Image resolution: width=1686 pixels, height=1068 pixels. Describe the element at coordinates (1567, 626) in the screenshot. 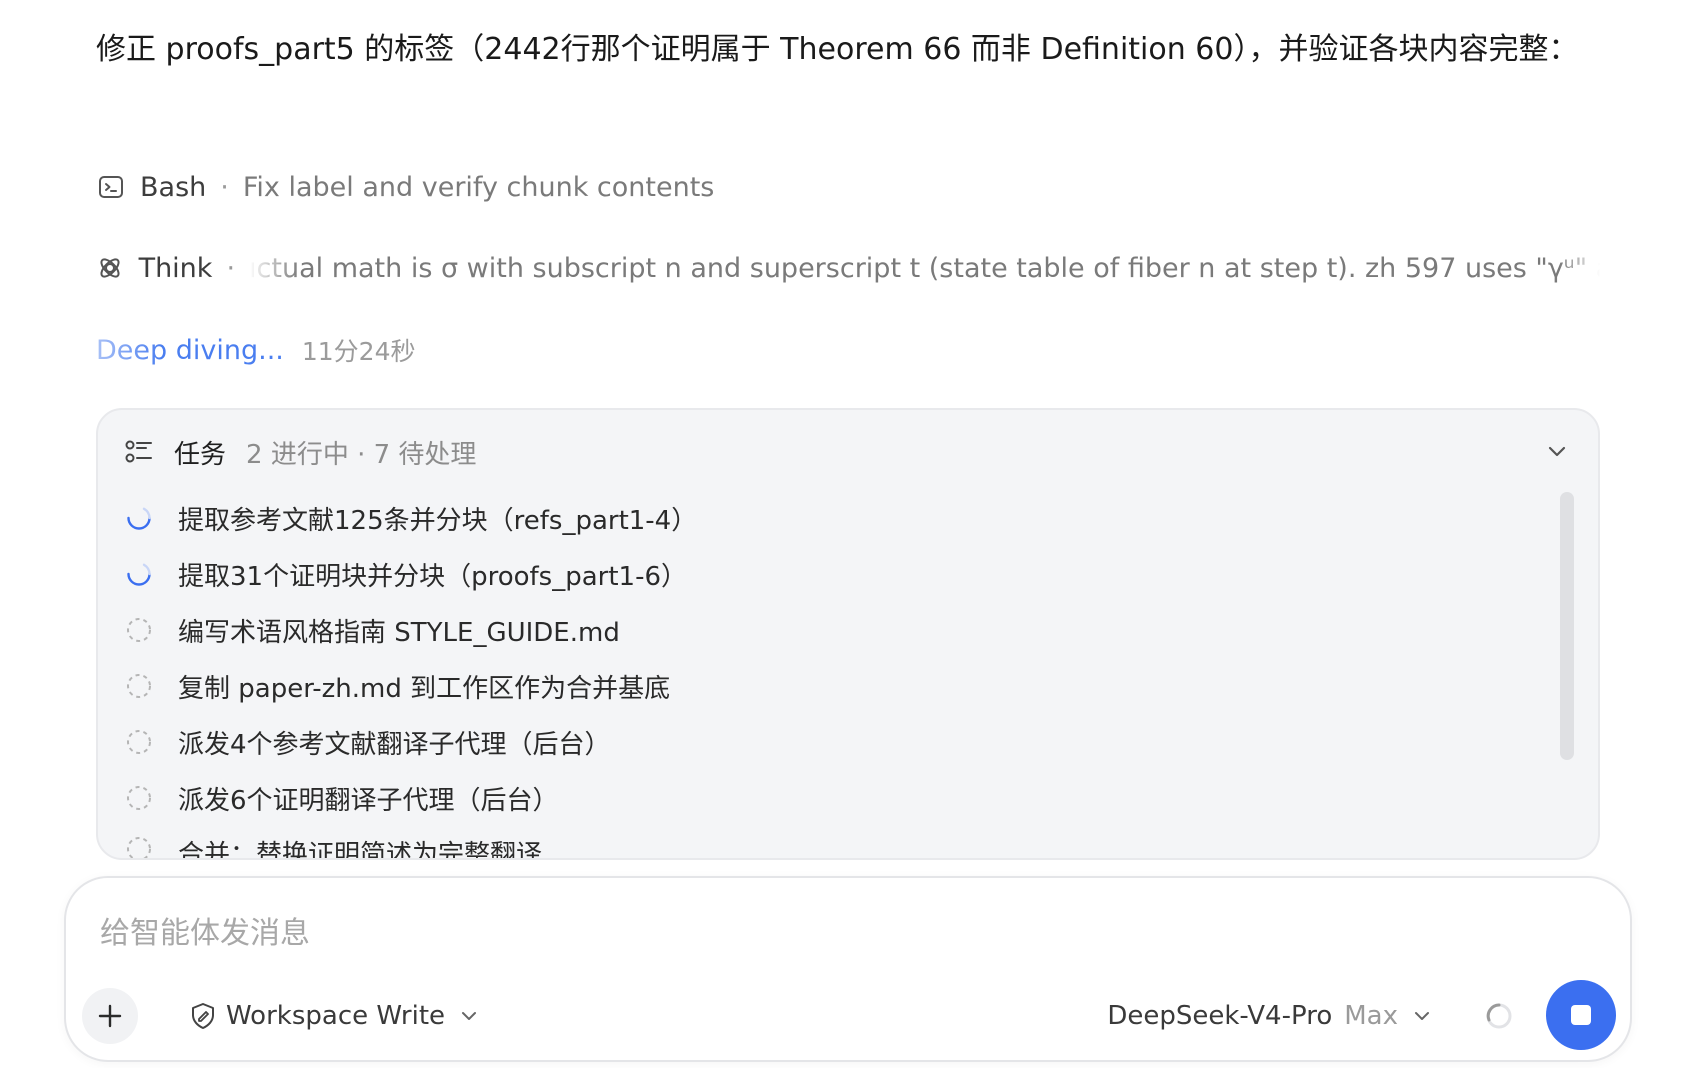

I see `task-list-scrollbar` at that location.